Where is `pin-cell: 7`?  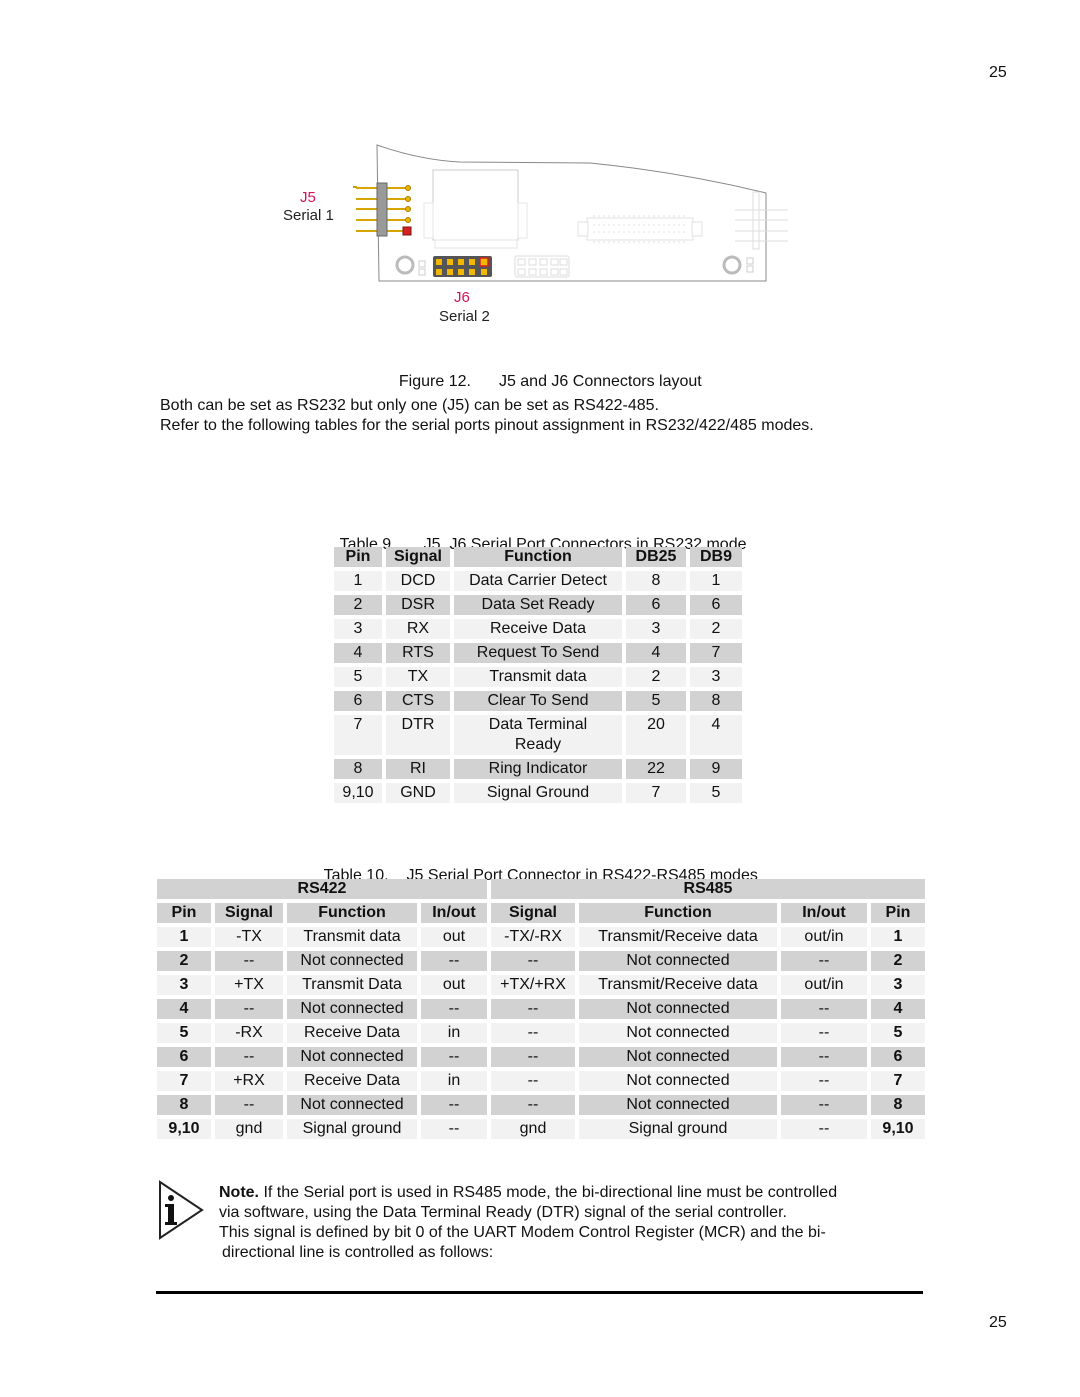
pin-cell: 7 is located at coordinates (358, 735).